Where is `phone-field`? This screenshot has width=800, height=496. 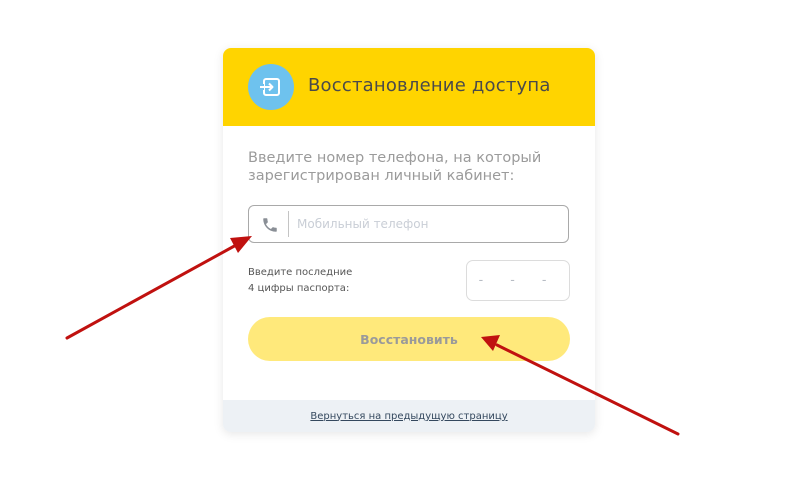 phone-field is located at coordinates (408, 224).